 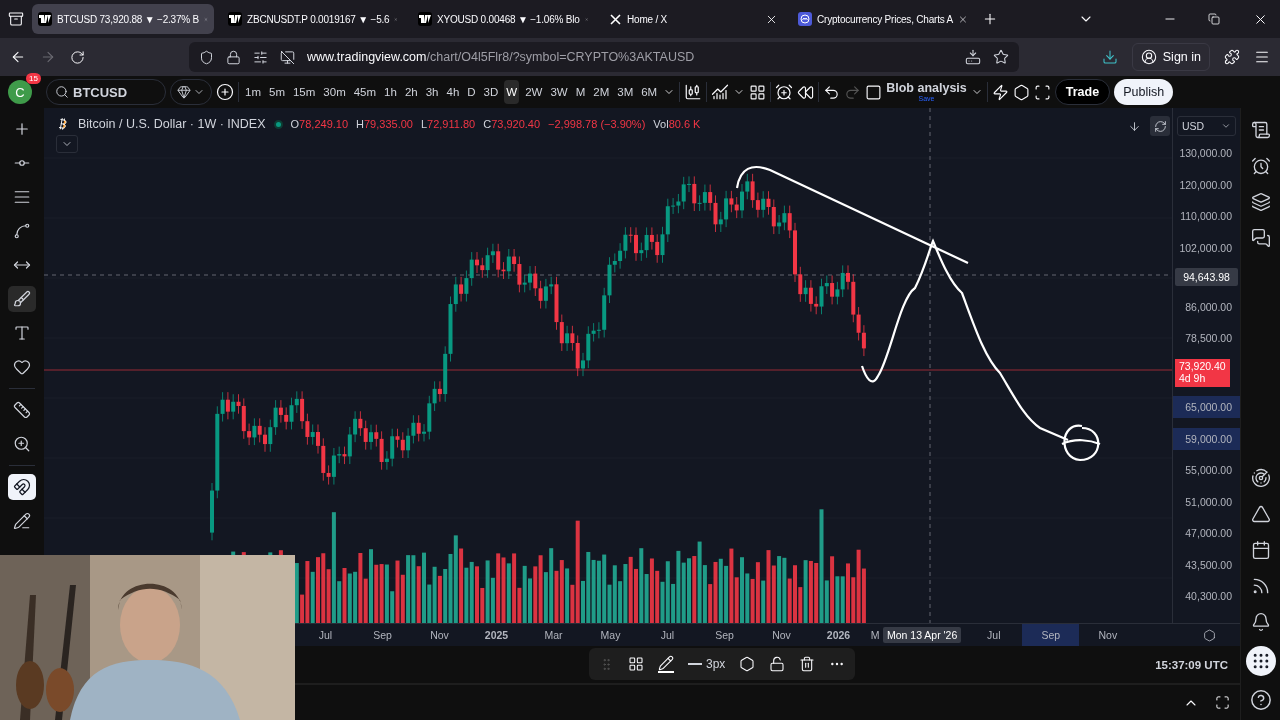 What do you see at coordinates (1205, 248) in the screenshot?
I see `price-label: 102,000.00` at bounding box center [1205, 248].